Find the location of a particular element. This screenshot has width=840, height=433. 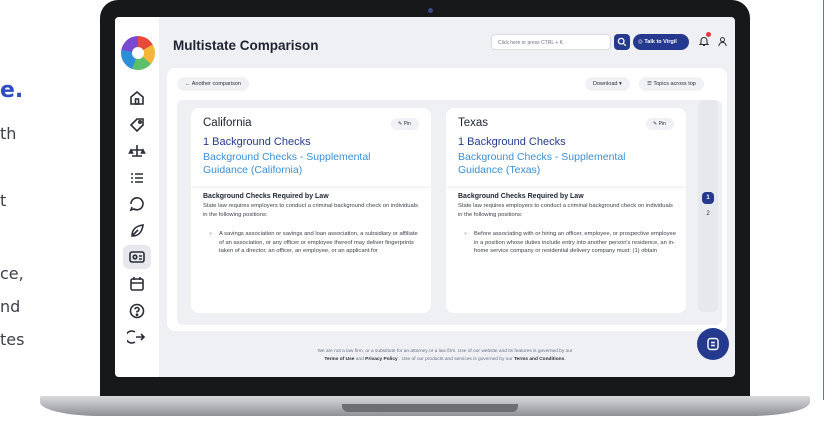

text-fragment-5: tes is located at coordinates (12, 339).